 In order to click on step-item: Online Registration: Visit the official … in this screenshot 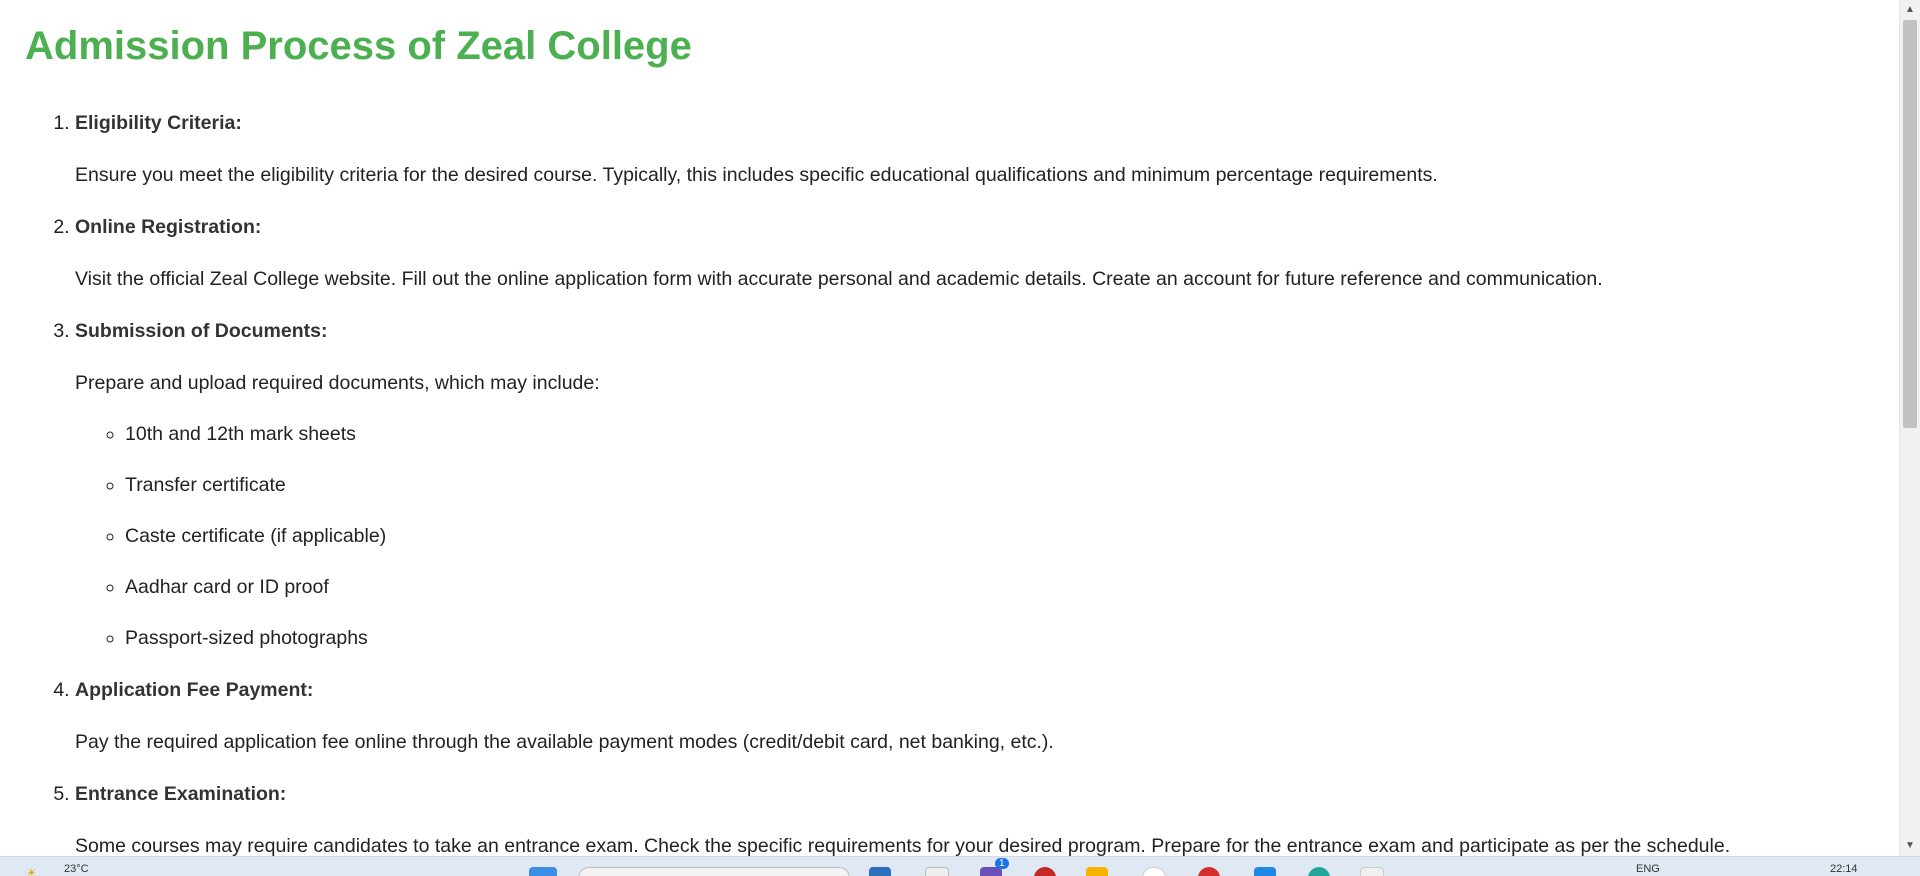, I will do `click(975, 253)`.